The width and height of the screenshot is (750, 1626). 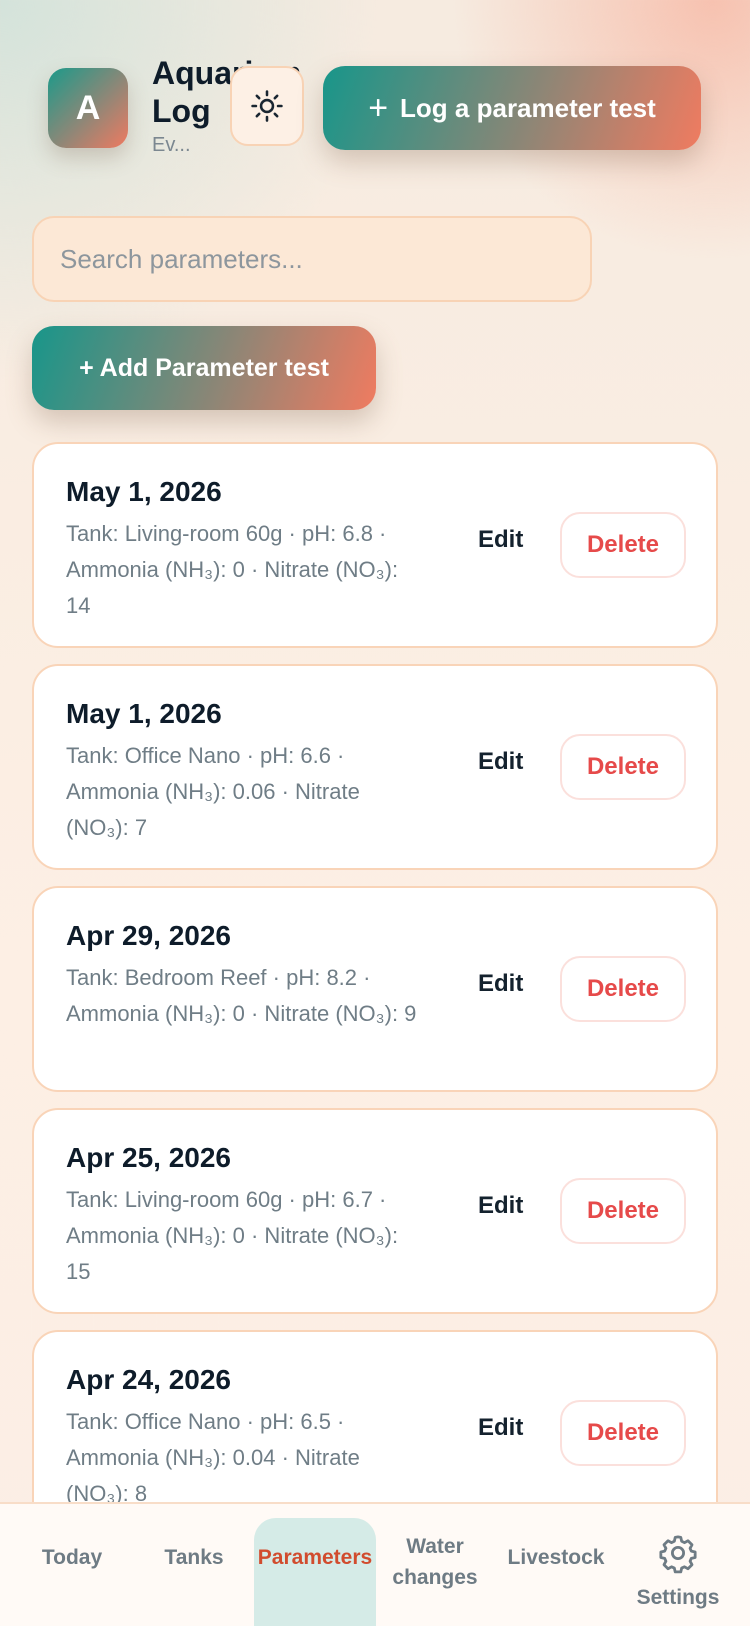 What do you see at coordinates (148, 1157) in the screenshot?
I see `entry-date: Apr 25, 2026` at bounding box center [148, 1157].